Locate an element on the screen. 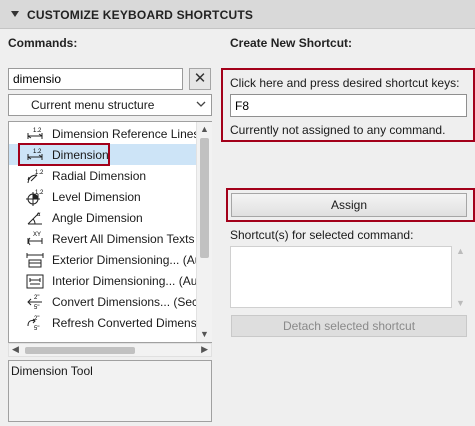 The image size is (475, 426). list-item-label: Revert All Dimension Texts to is located at coordinates (124, 239).